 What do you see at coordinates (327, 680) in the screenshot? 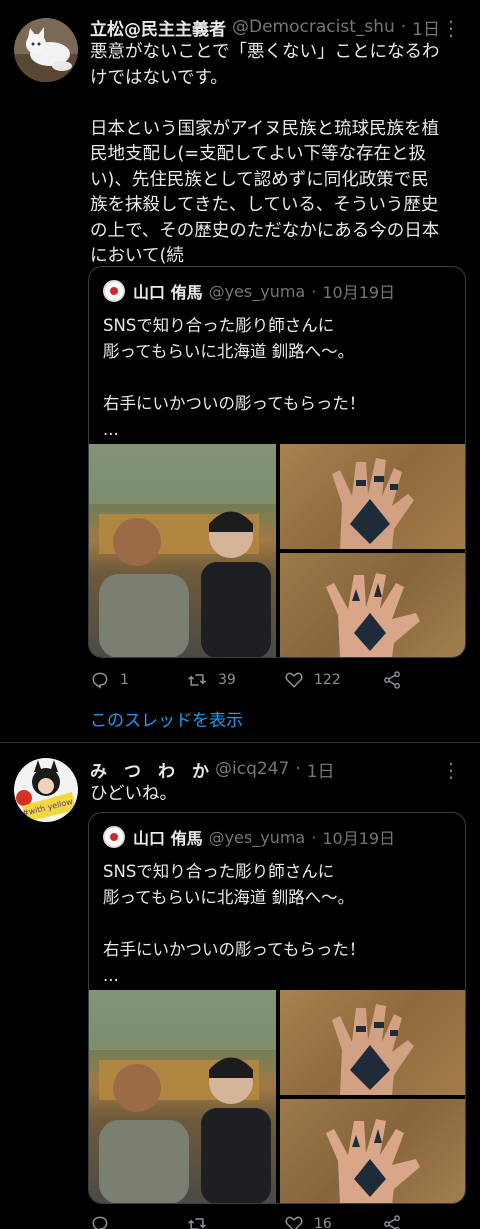
I see `like-count: 122` at bounding box center [327, 680].